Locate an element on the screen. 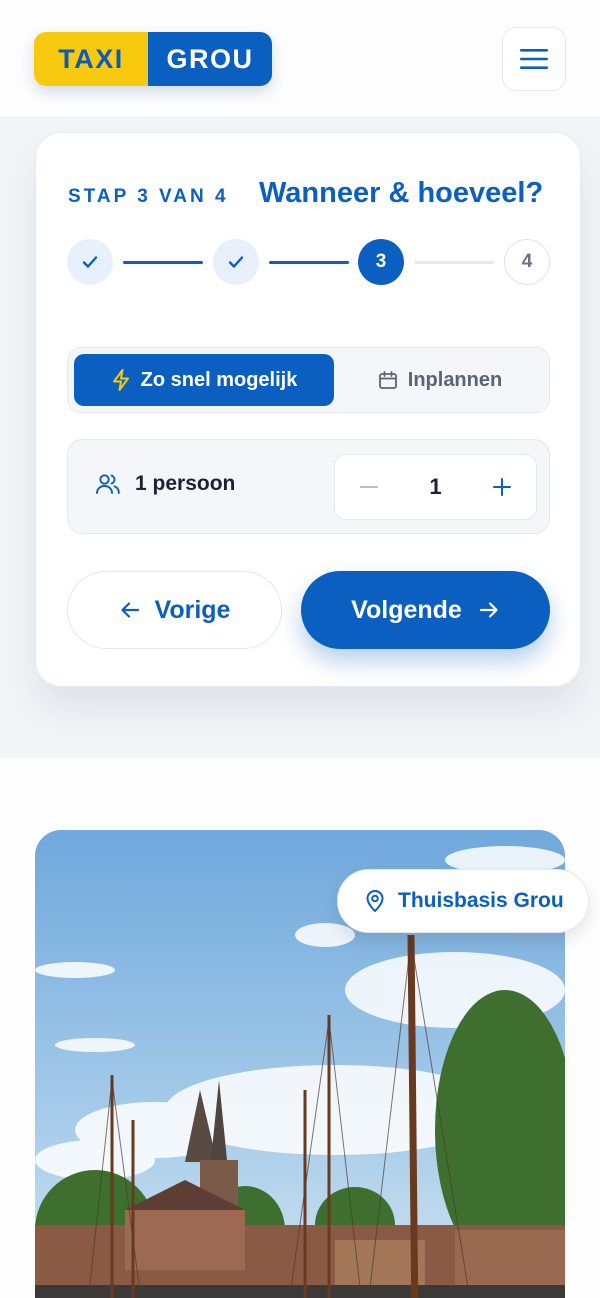 The image size is (600, 1298). next-button: Volgende is located at coordinates (425, 610).